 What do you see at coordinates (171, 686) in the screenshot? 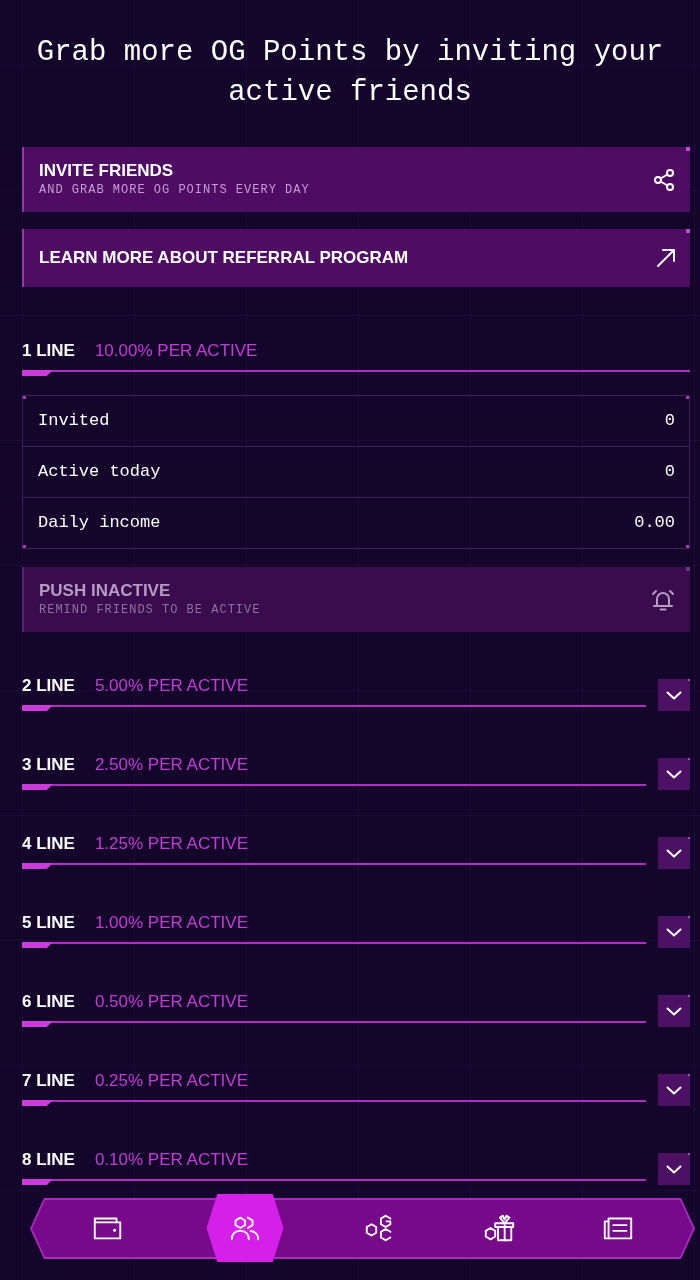
I see `rate-label: 5.00% PER ACTIVE` at bounding box center [171, 686].